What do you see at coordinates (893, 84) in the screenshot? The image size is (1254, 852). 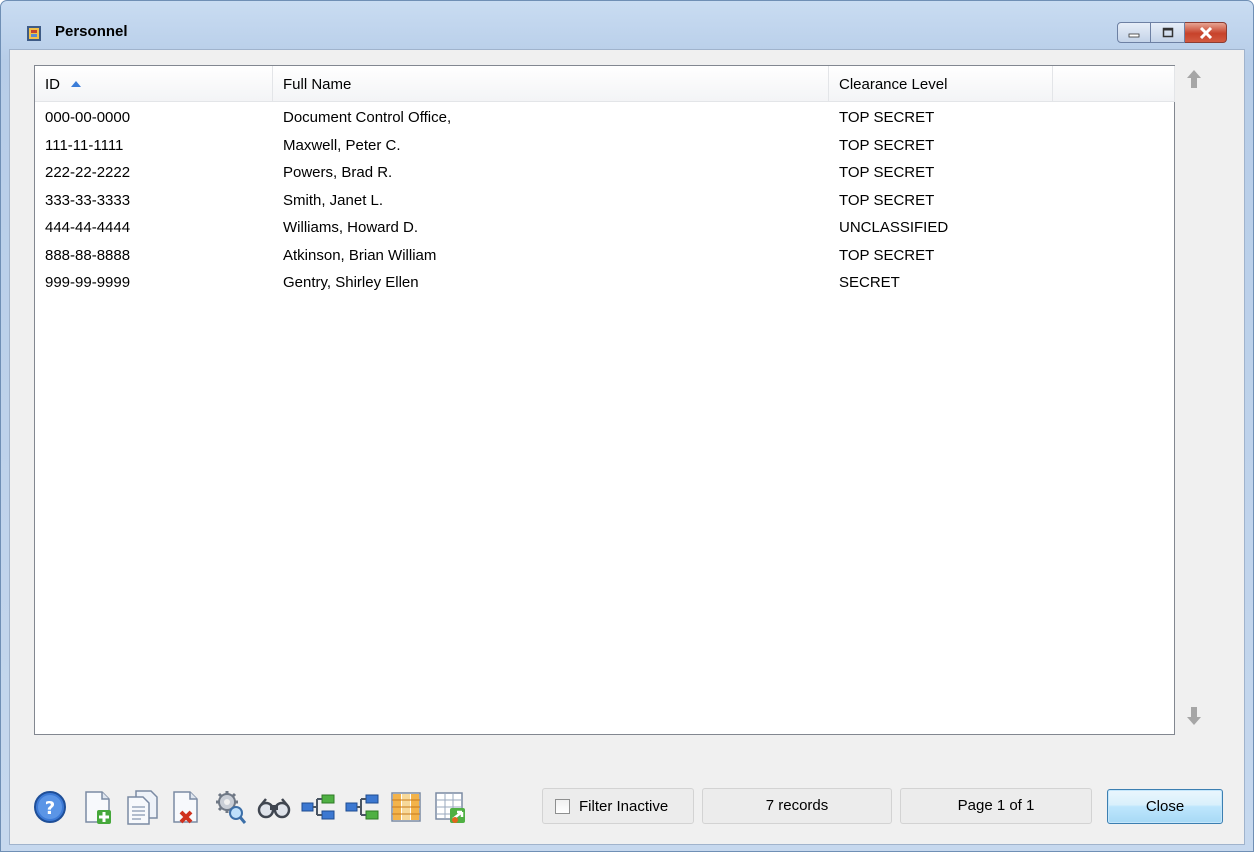 I see `column-header-clearance-label: Clearance Level` at bounding box center [893, 84].